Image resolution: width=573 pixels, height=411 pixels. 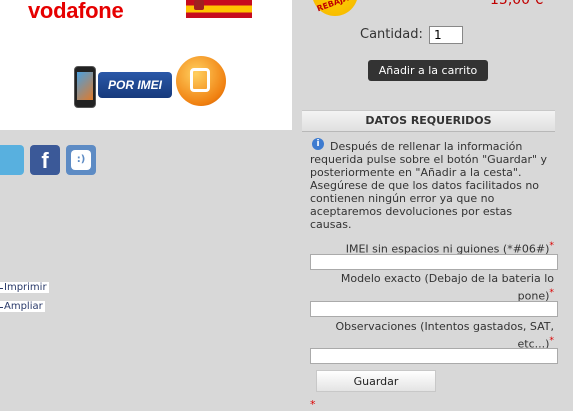 What do you see at coordinates (201, 81) in the screenshot?
I see `unlock-padlock-icon` at bounding box center [201, 81].